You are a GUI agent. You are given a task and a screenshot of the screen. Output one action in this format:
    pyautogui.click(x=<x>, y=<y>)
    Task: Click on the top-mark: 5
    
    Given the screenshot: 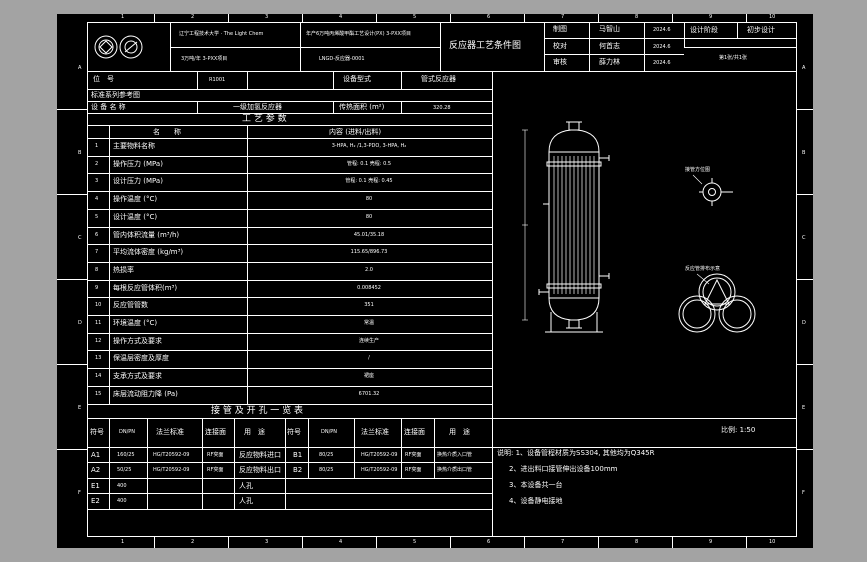 What is the action you would take?
    pyautogui.click(x=415, y=17)
    